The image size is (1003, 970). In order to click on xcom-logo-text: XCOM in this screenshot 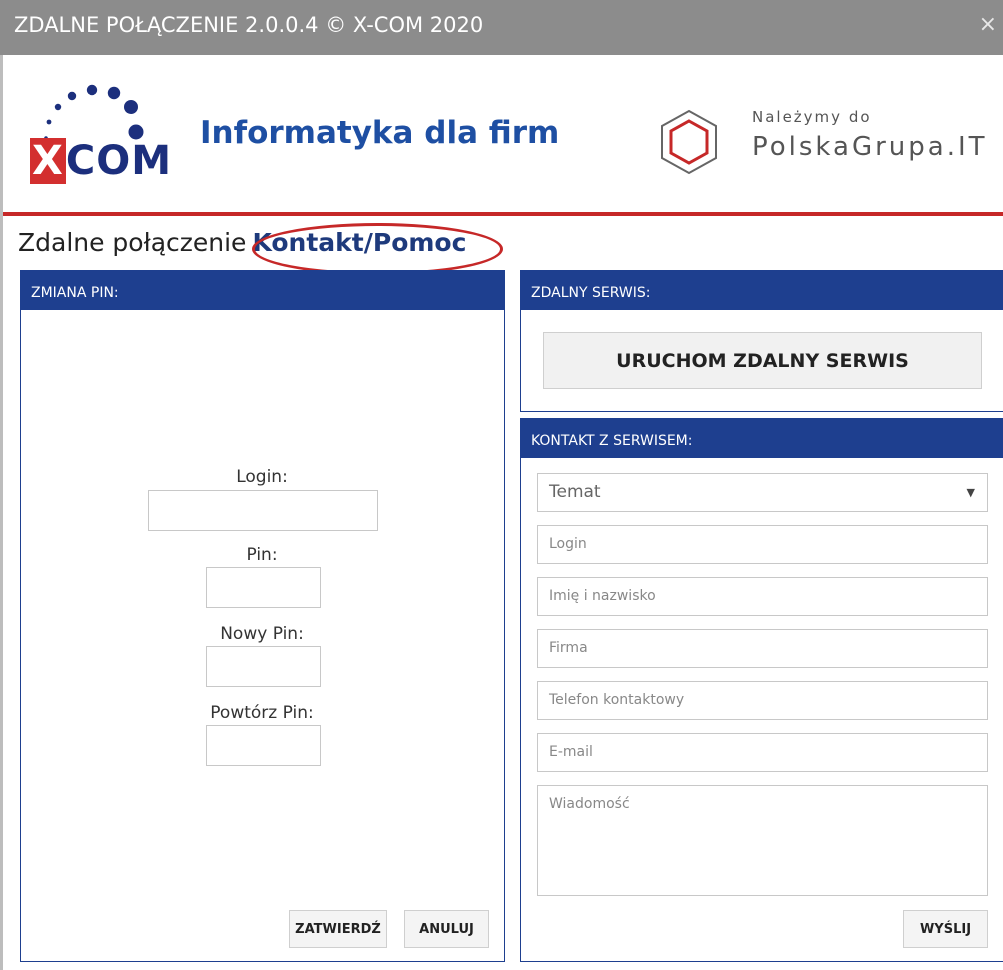, I will do `click(101, 161)`.